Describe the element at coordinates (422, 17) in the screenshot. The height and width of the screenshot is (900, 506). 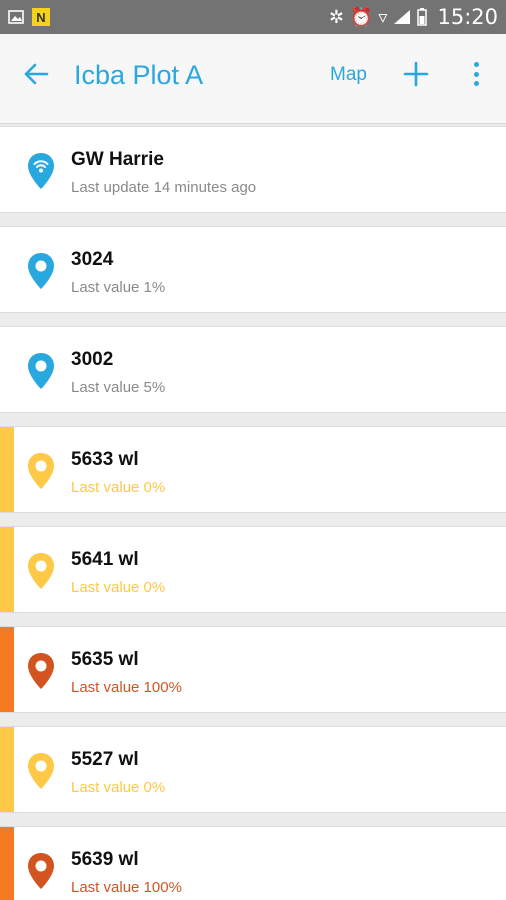
I see `battery-icon` at that location.